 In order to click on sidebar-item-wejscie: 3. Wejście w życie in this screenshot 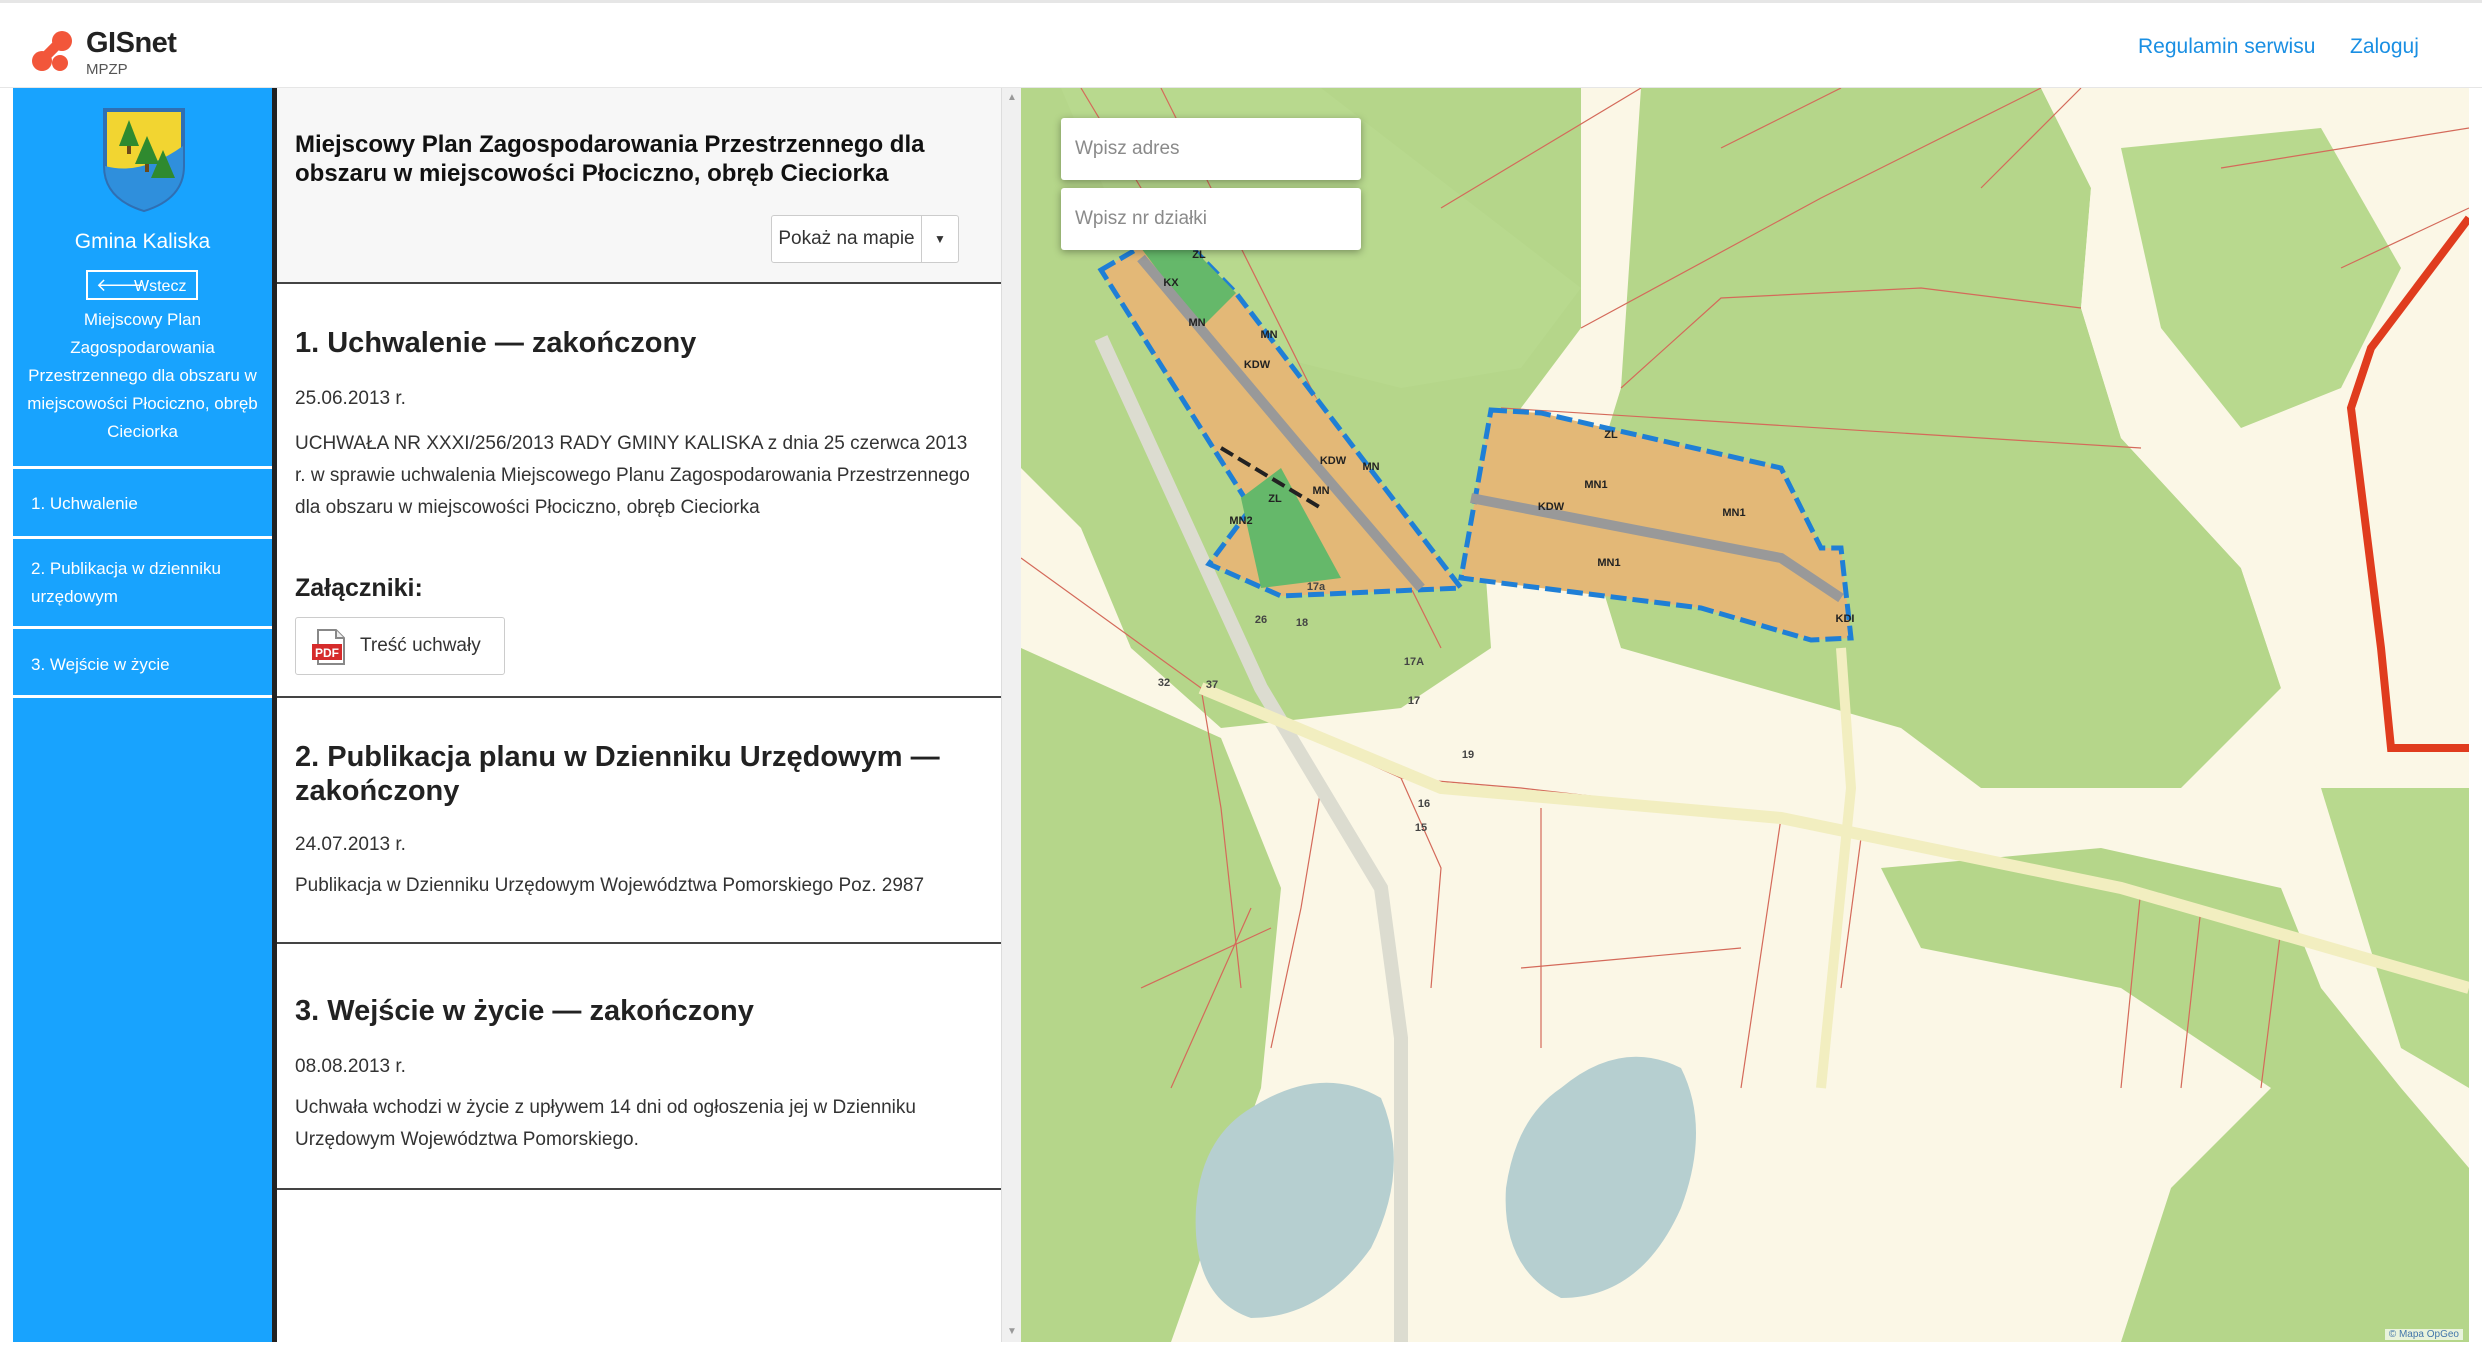, I will do `click(142, 662)`.